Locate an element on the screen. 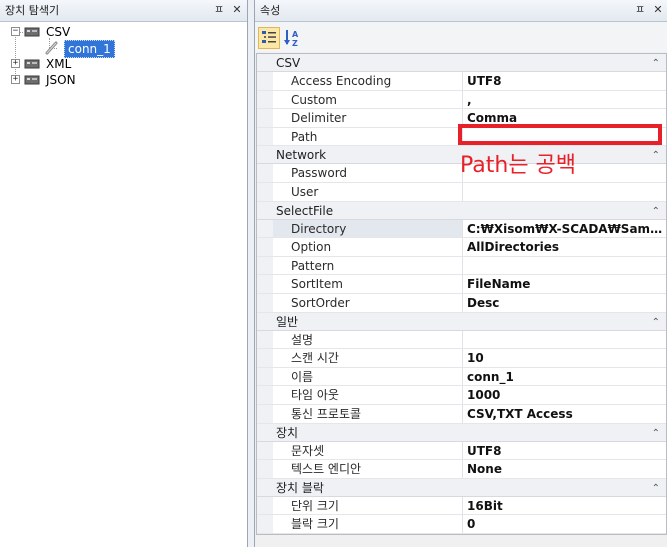  property-row: 블락 크기 0 is located at coordinates (461, 524).